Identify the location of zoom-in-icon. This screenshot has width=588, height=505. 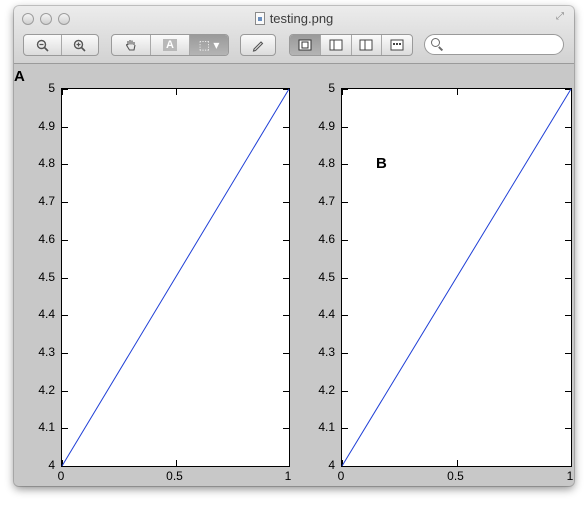
(80, 45).